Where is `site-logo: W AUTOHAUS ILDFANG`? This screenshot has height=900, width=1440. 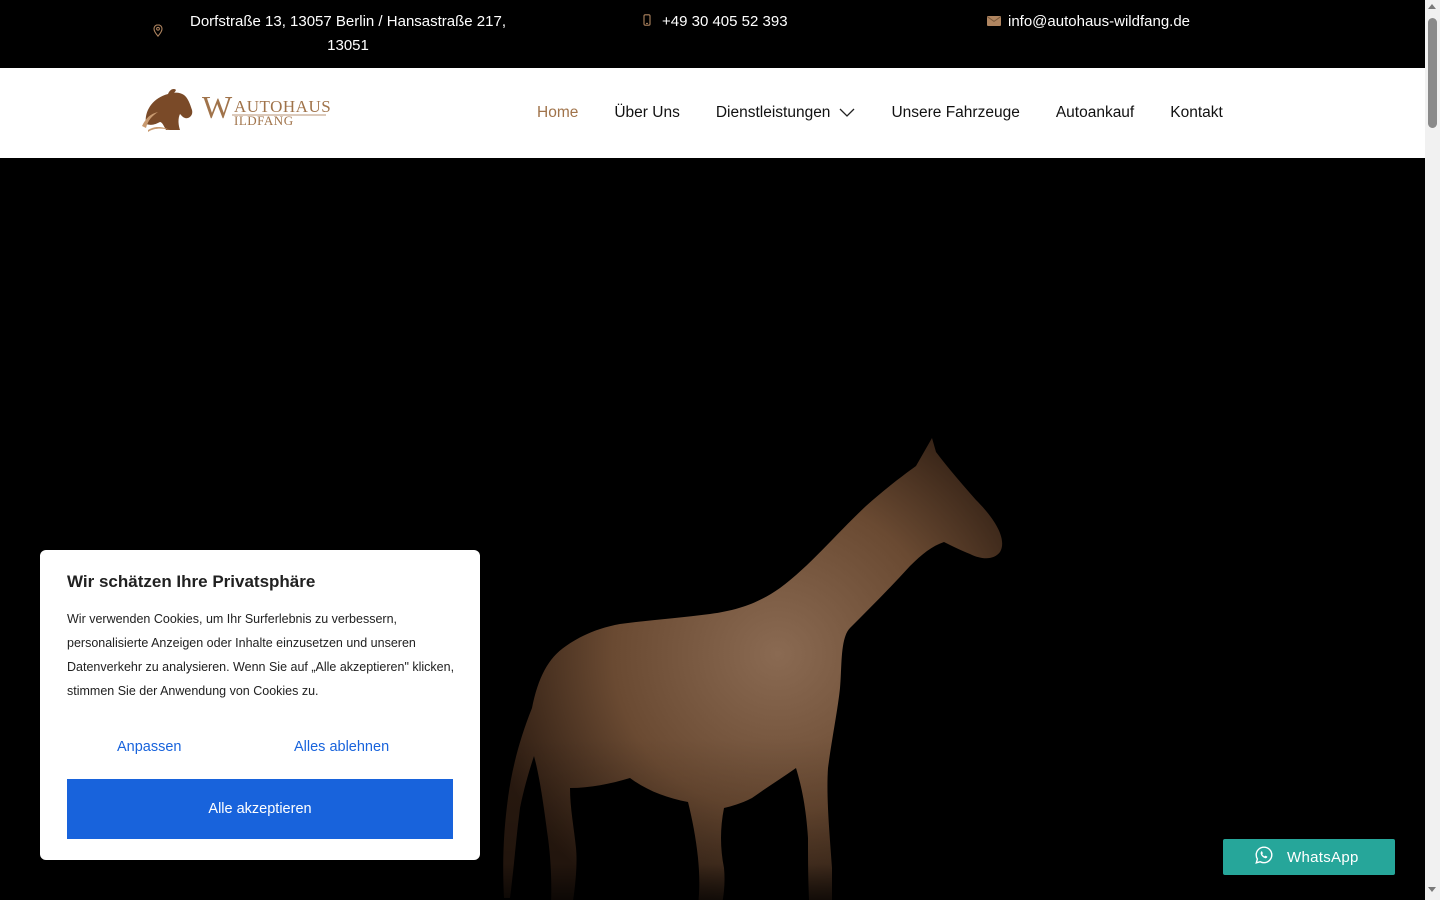 site-logo: W AUTOHAUS ILDFANG is located at coordinates (235, 112).